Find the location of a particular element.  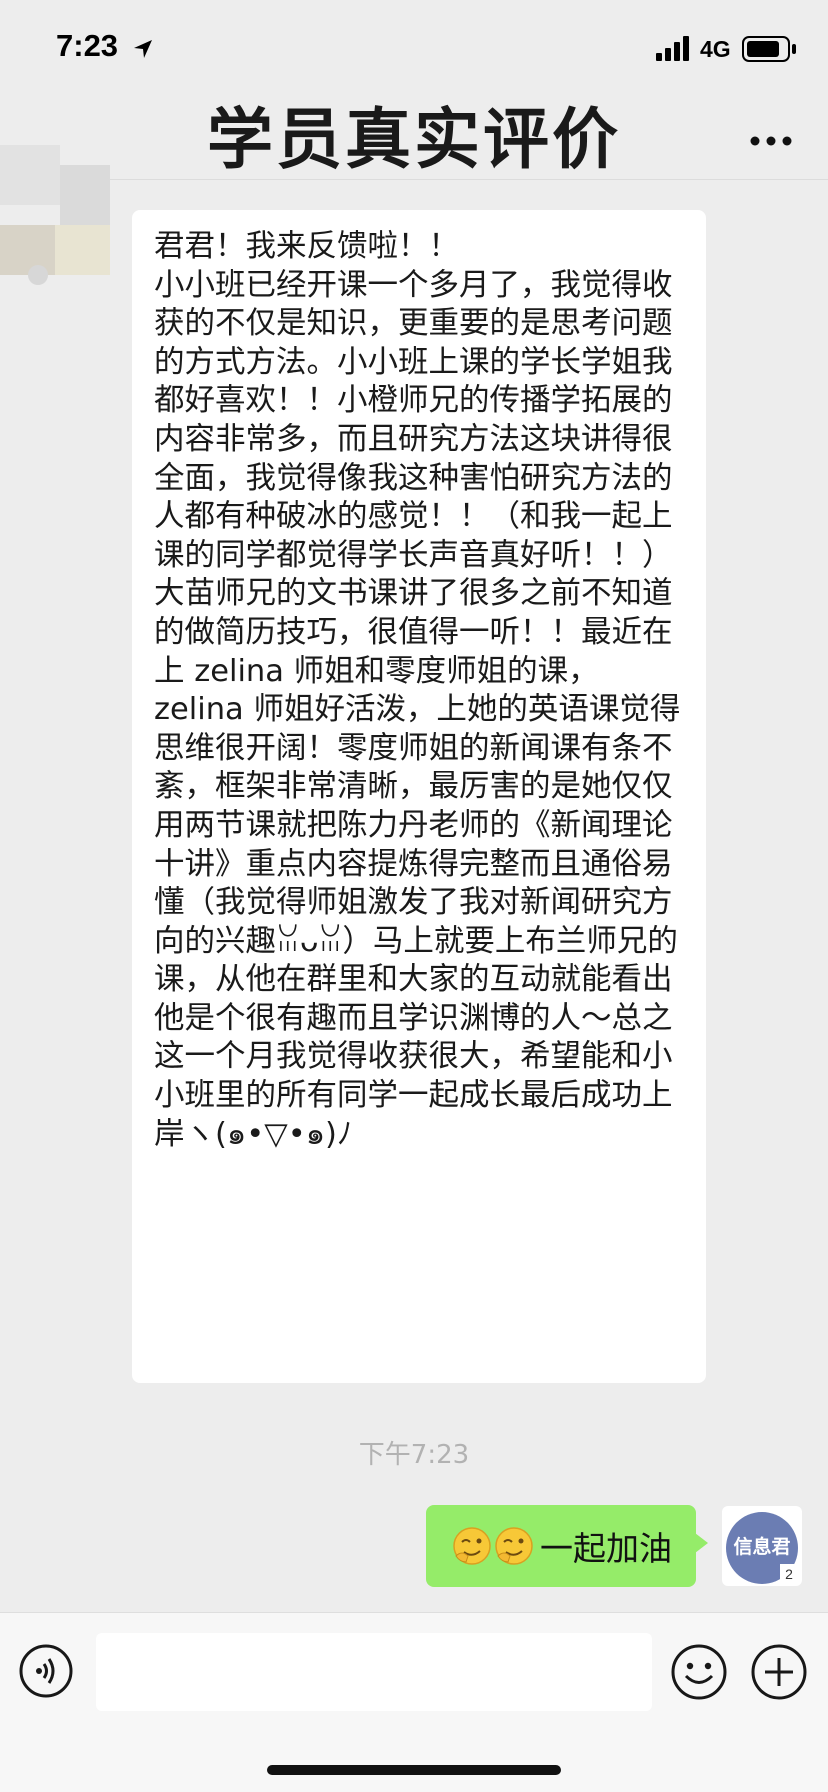

outgoing-message-text: 一起加油 is located at coordinates (606, 1548).